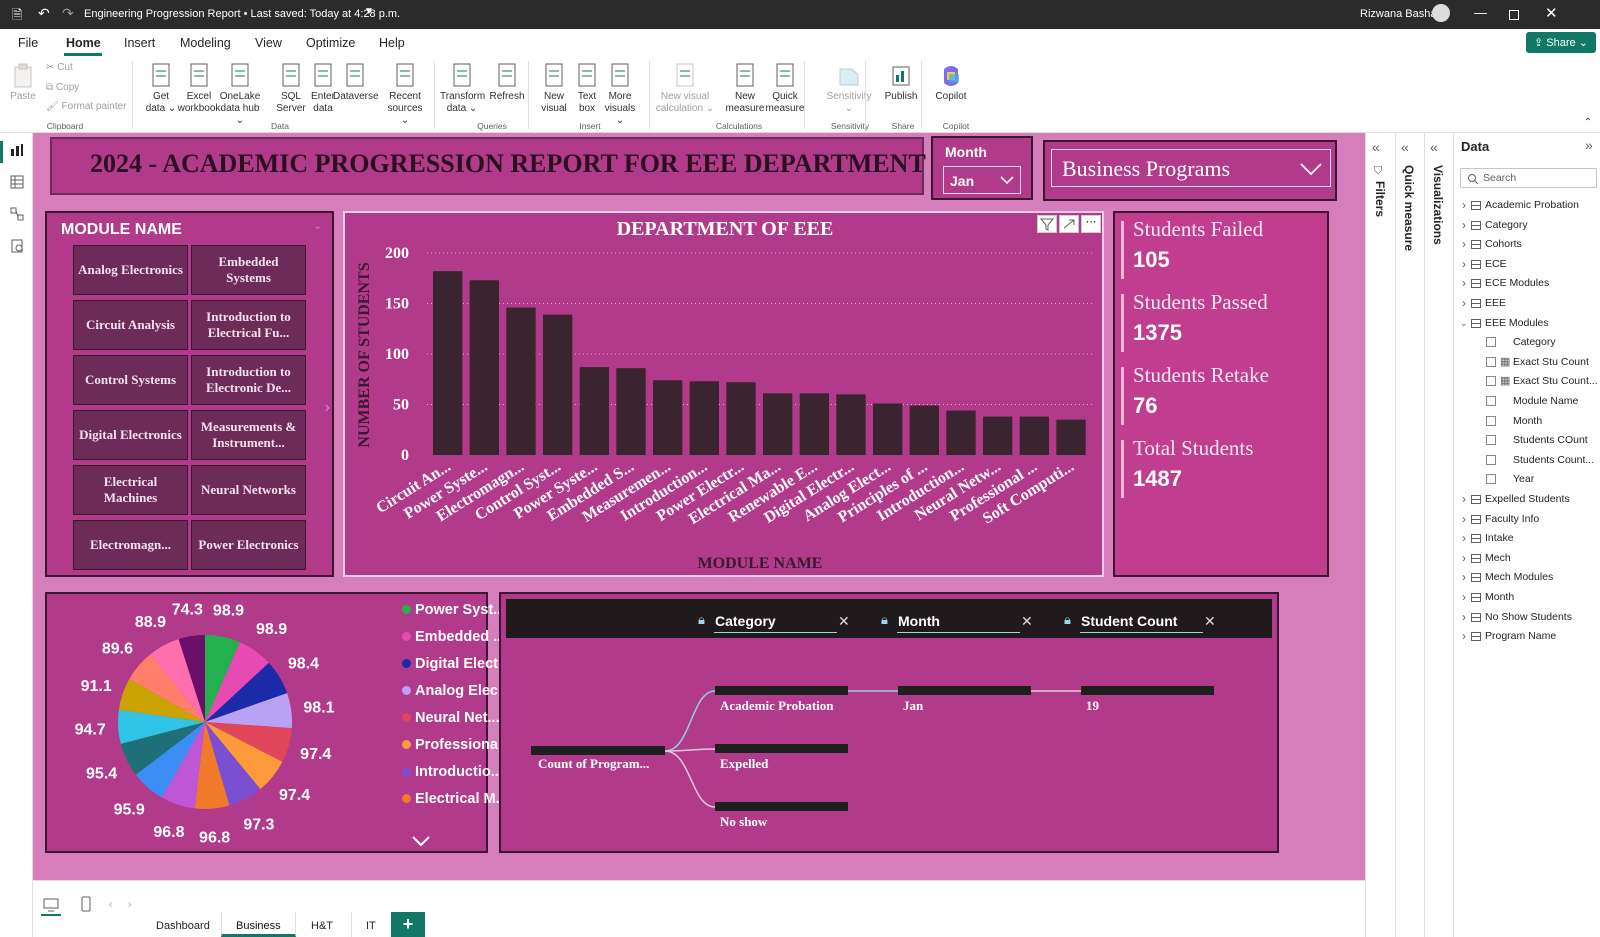 This screenshot has height=937, width=1600. Describe the element at coordinates (1528, 178) in the screenshot. I see `data-search-input: Search` at that location.